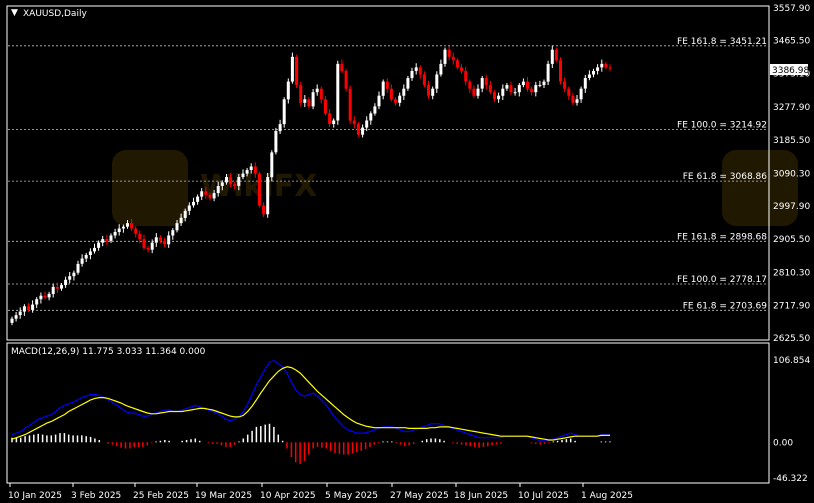  Describe the element at coordinates (722, 125) in the screenshot. I see `fib-level-label: FE 100.0 = 3214.92` at that location.